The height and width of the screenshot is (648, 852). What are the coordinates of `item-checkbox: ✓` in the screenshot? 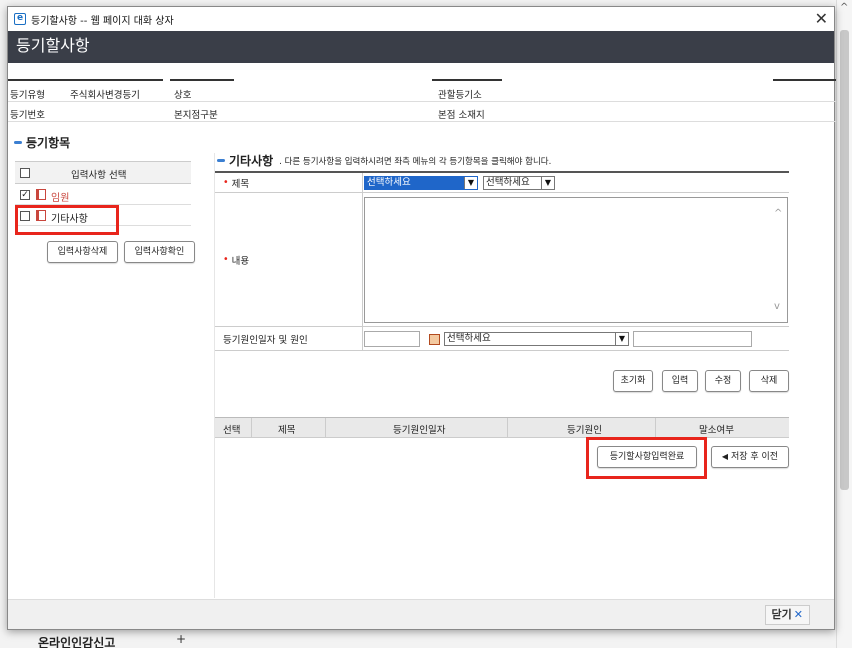 It's located at (25, 195).